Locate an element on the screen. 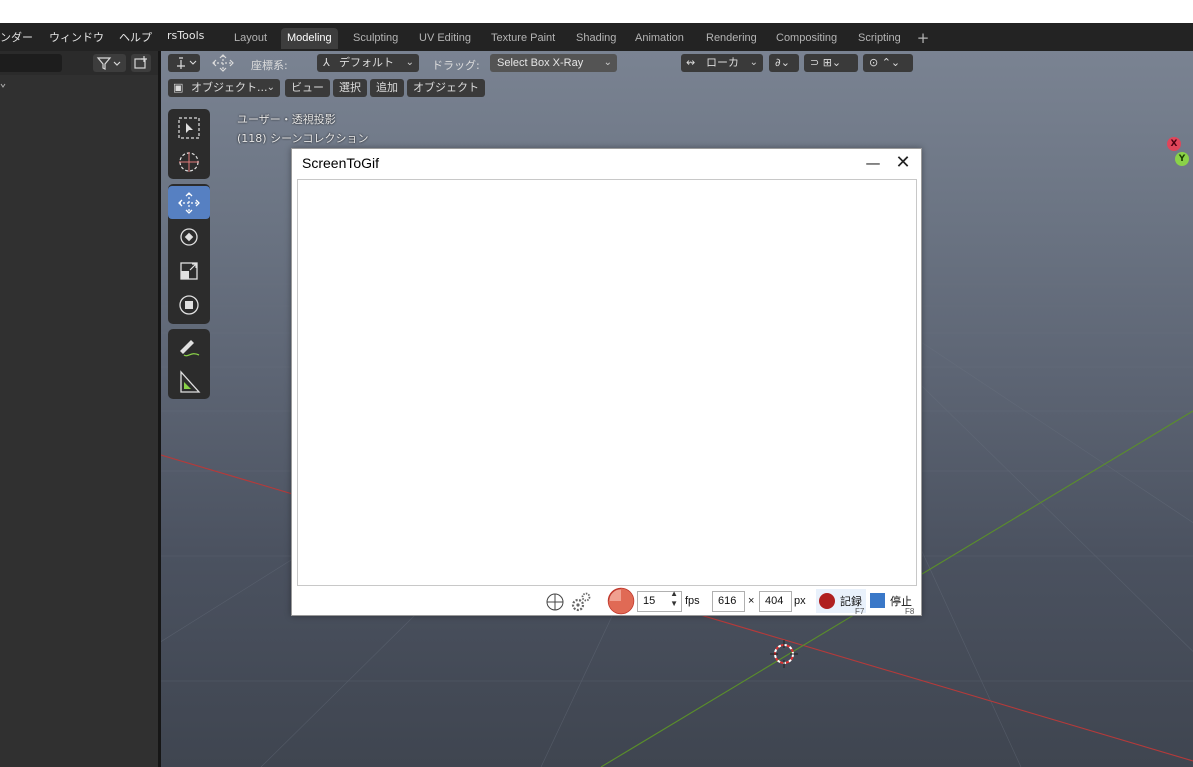  fps-input: 15 ▲ ▼ is located at coordinates (659, 600).